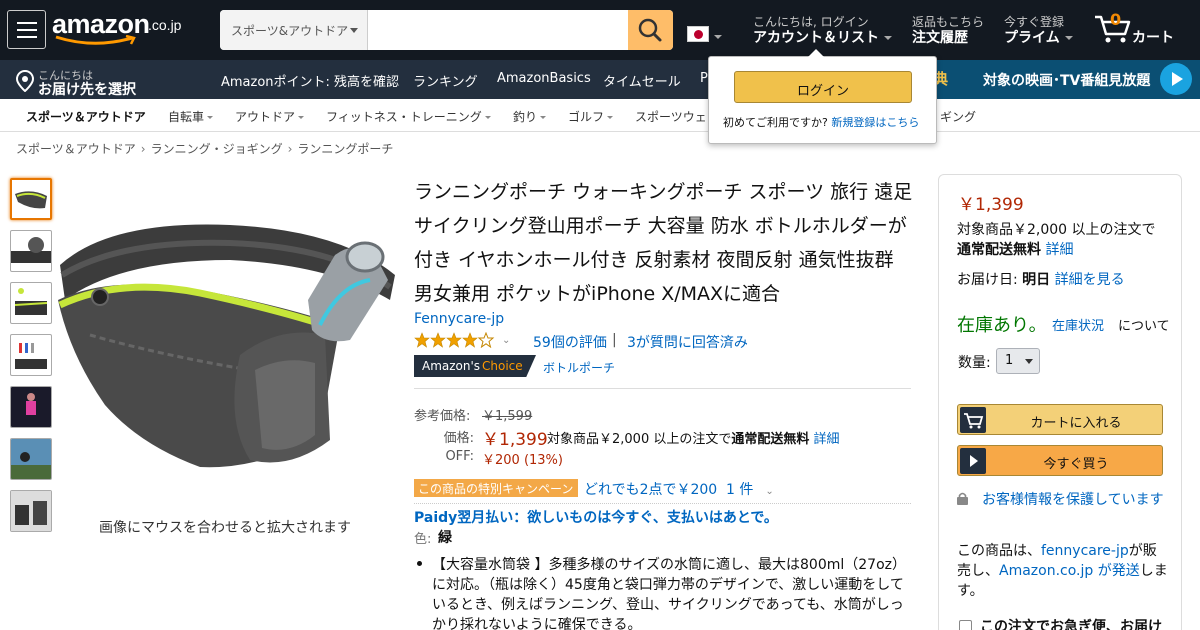 Image resolution: width=1200 pixels, height=630 pixels. Describe the element at coordinates (875, 122) in the screenshot. I see `register-link: 新規登録はこちら` at that location.